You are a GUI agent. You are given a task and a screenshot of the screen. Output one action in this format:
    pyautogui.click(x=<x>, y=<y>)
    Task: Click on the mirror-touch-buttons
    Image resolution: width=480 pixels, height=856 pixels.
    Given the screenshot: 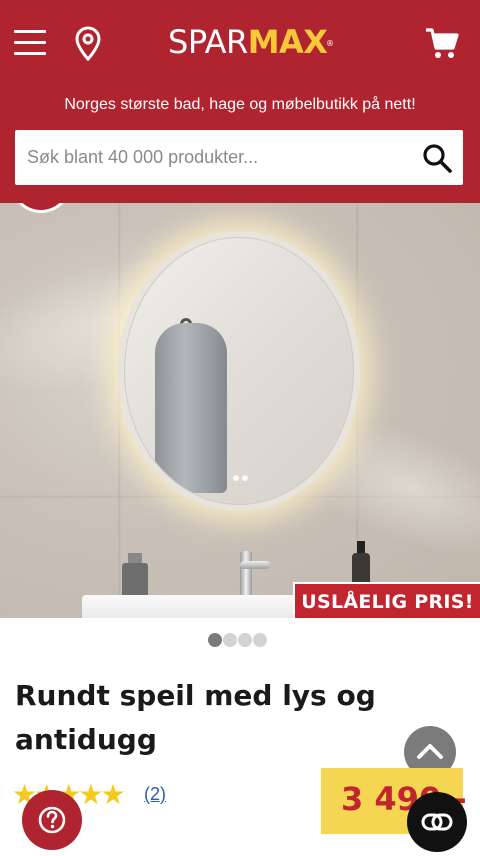 What is the action you would take?
    pyautogui.click(x=243, y=473)
    